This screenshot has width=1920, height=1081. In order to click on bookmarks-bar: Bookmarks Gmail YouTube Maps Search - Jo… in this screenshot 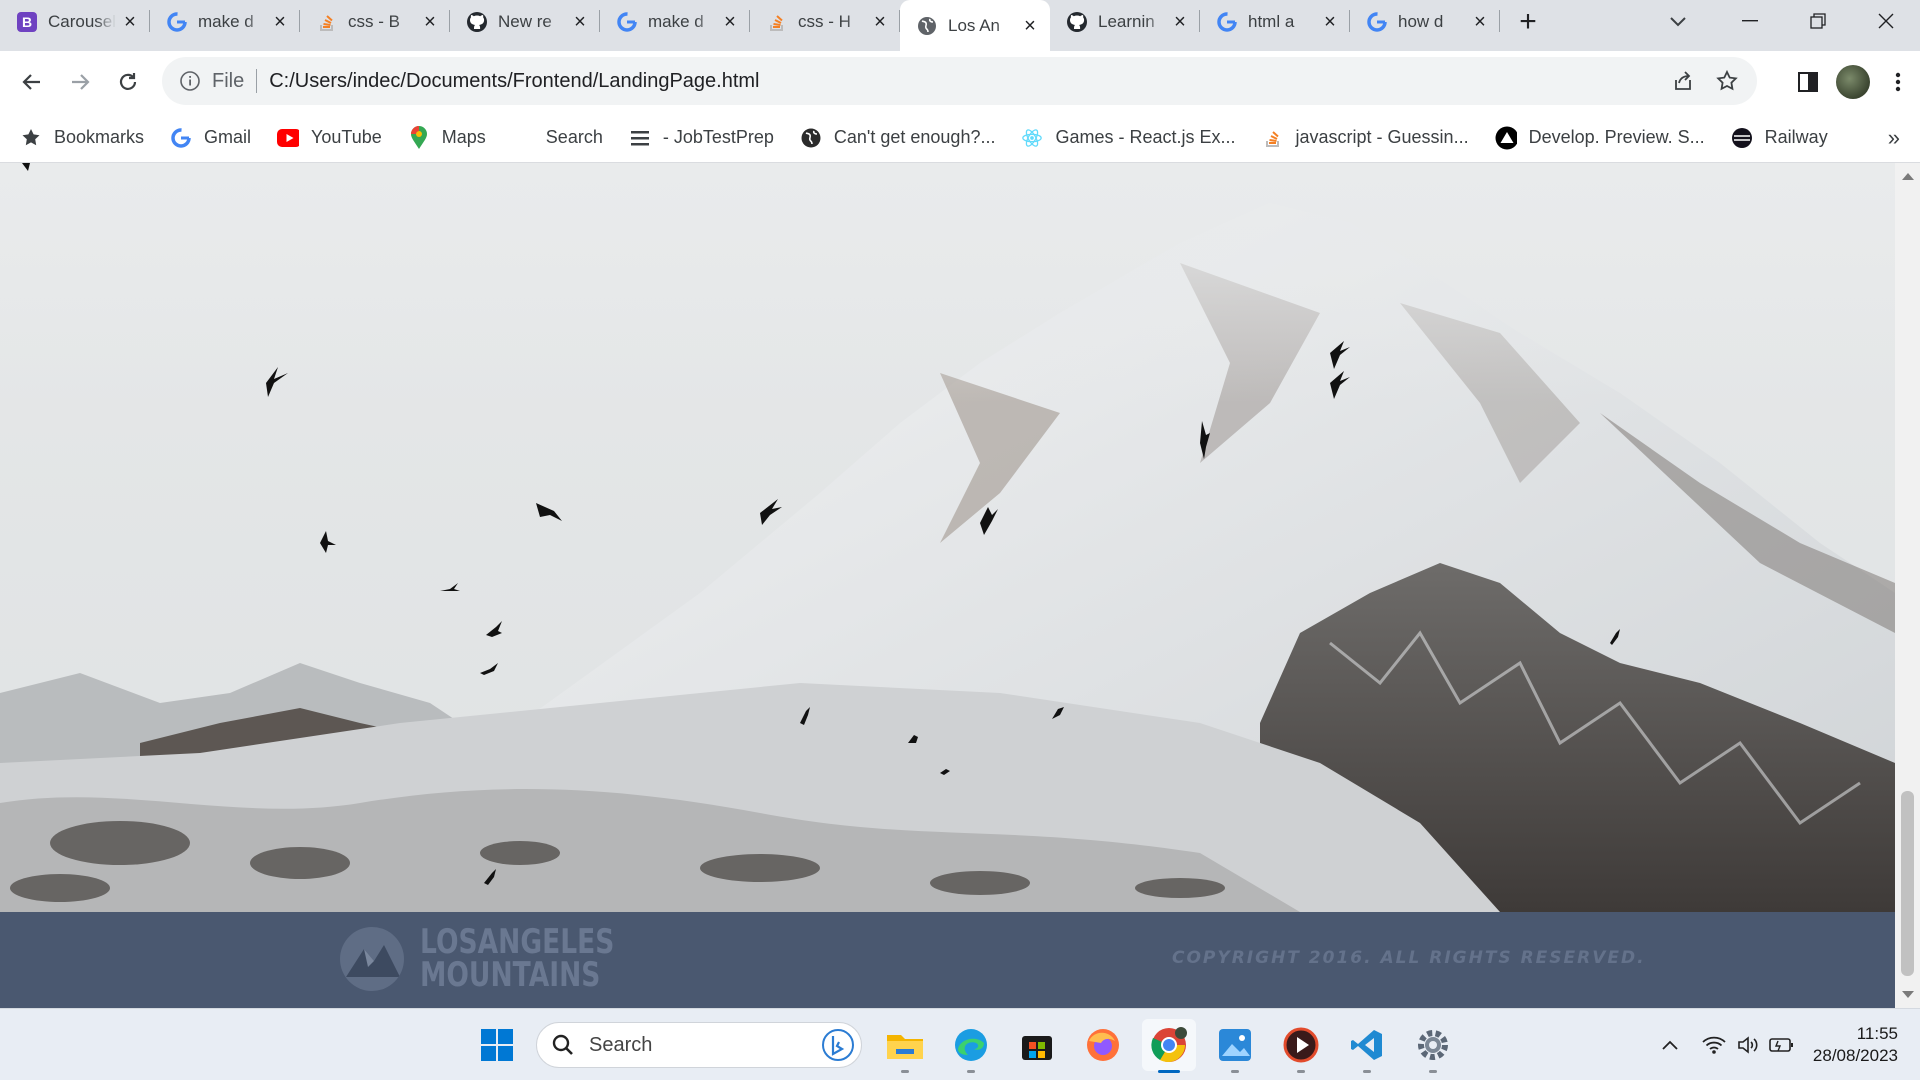, I will do `click(960, 138)`.